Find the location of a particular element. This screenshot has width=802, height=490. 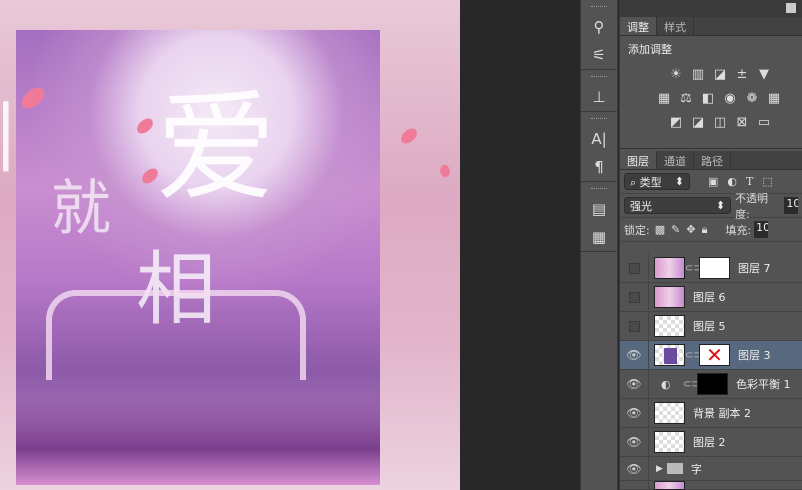

layer-name: 图层 7 is located at coordinates (754, 268).